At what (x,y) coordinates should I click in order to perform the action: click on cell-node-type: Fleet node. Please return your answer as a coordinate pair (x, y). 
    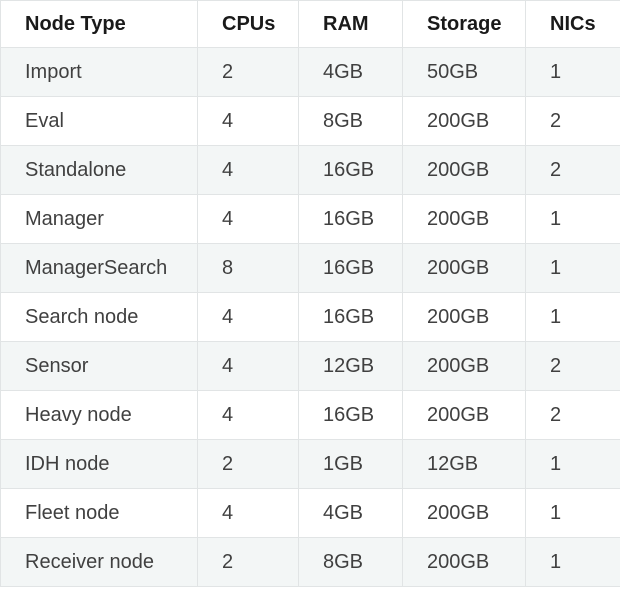
    Looking at the image, I should click on (99, 513).